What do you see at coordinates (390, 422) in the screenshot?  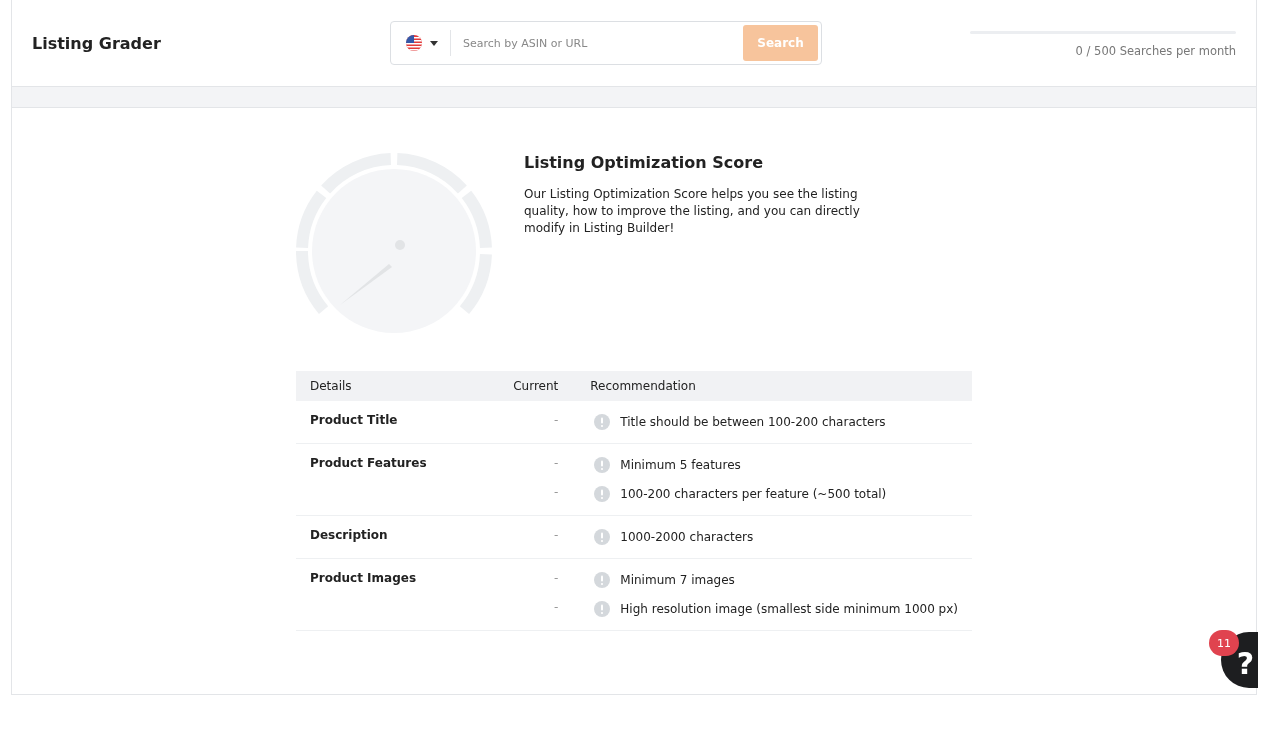 I see `detail-cell: Product Title` at bounding box center [390, 422].